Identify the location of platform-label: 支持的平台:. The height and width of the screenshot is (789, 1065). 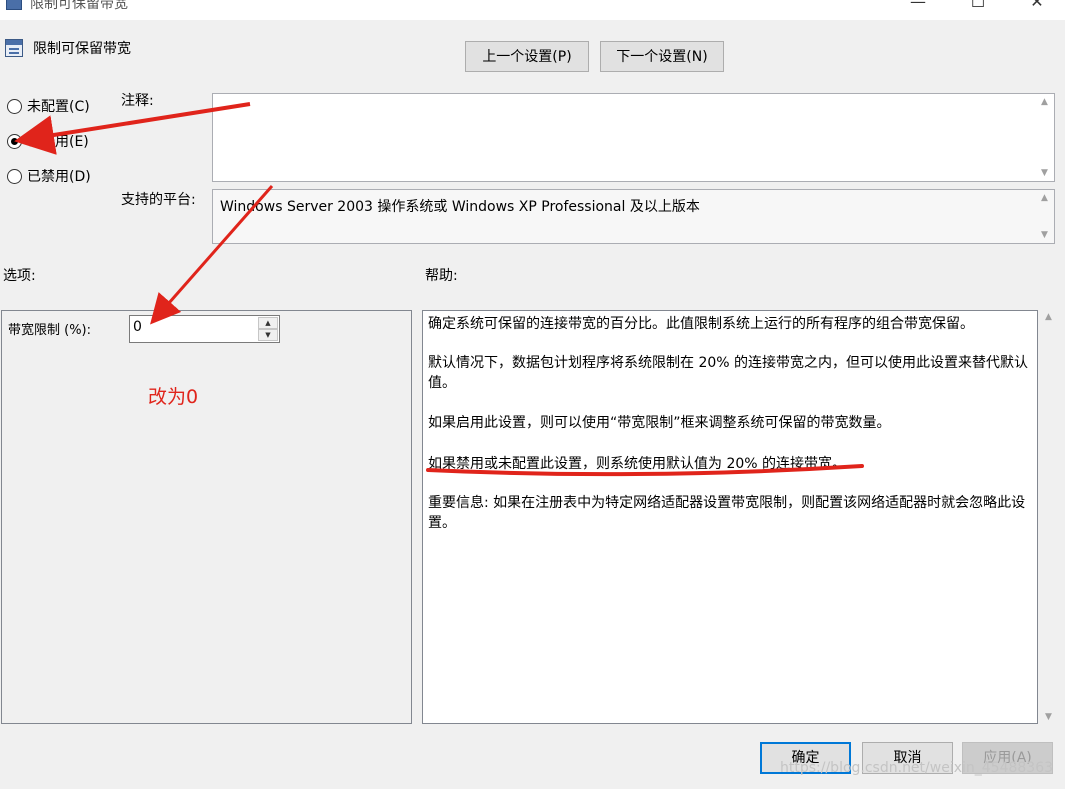
(158, 200).